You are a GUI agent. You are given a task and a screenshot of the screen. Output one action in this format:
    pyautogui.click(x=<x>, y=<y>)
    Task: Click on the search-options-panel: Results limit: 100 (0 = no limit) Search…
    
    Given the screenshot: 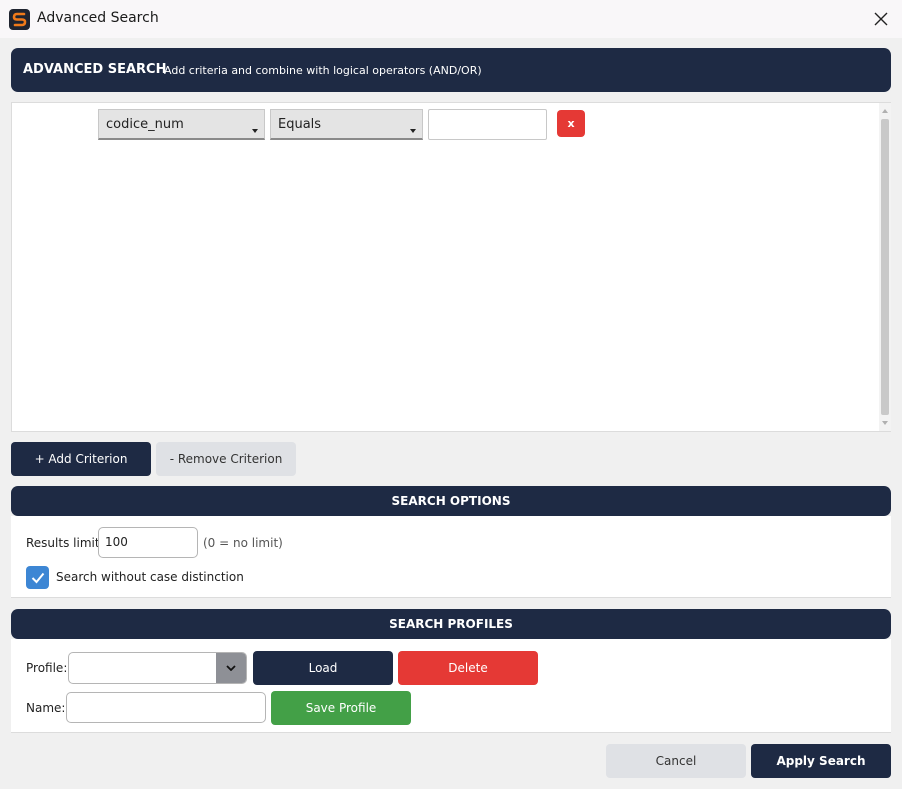 What is the action you would take?
    pyautogui.click(x=451, y=557)
    